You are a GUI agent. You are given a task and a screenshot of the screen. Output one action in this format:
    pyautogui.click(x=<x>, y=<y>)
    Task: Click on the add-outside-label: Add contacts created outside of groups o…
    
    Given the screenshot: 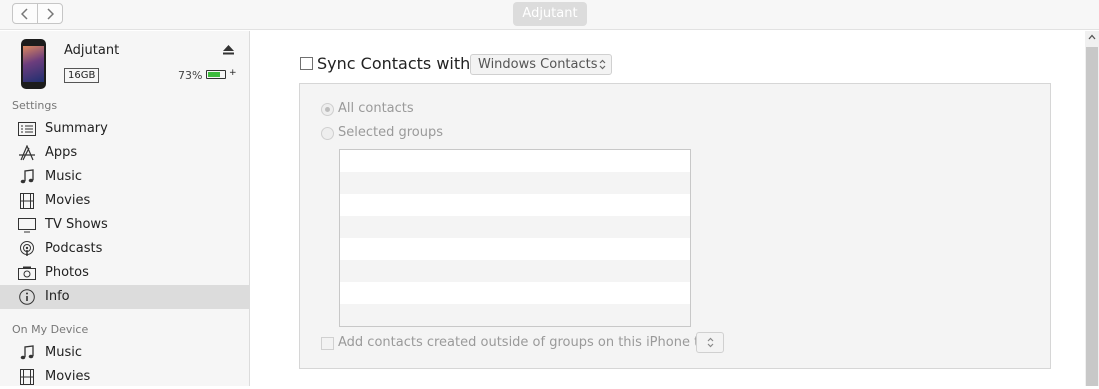 What is the action you would take?
    pyautogui.click(x=525, y=342)
    